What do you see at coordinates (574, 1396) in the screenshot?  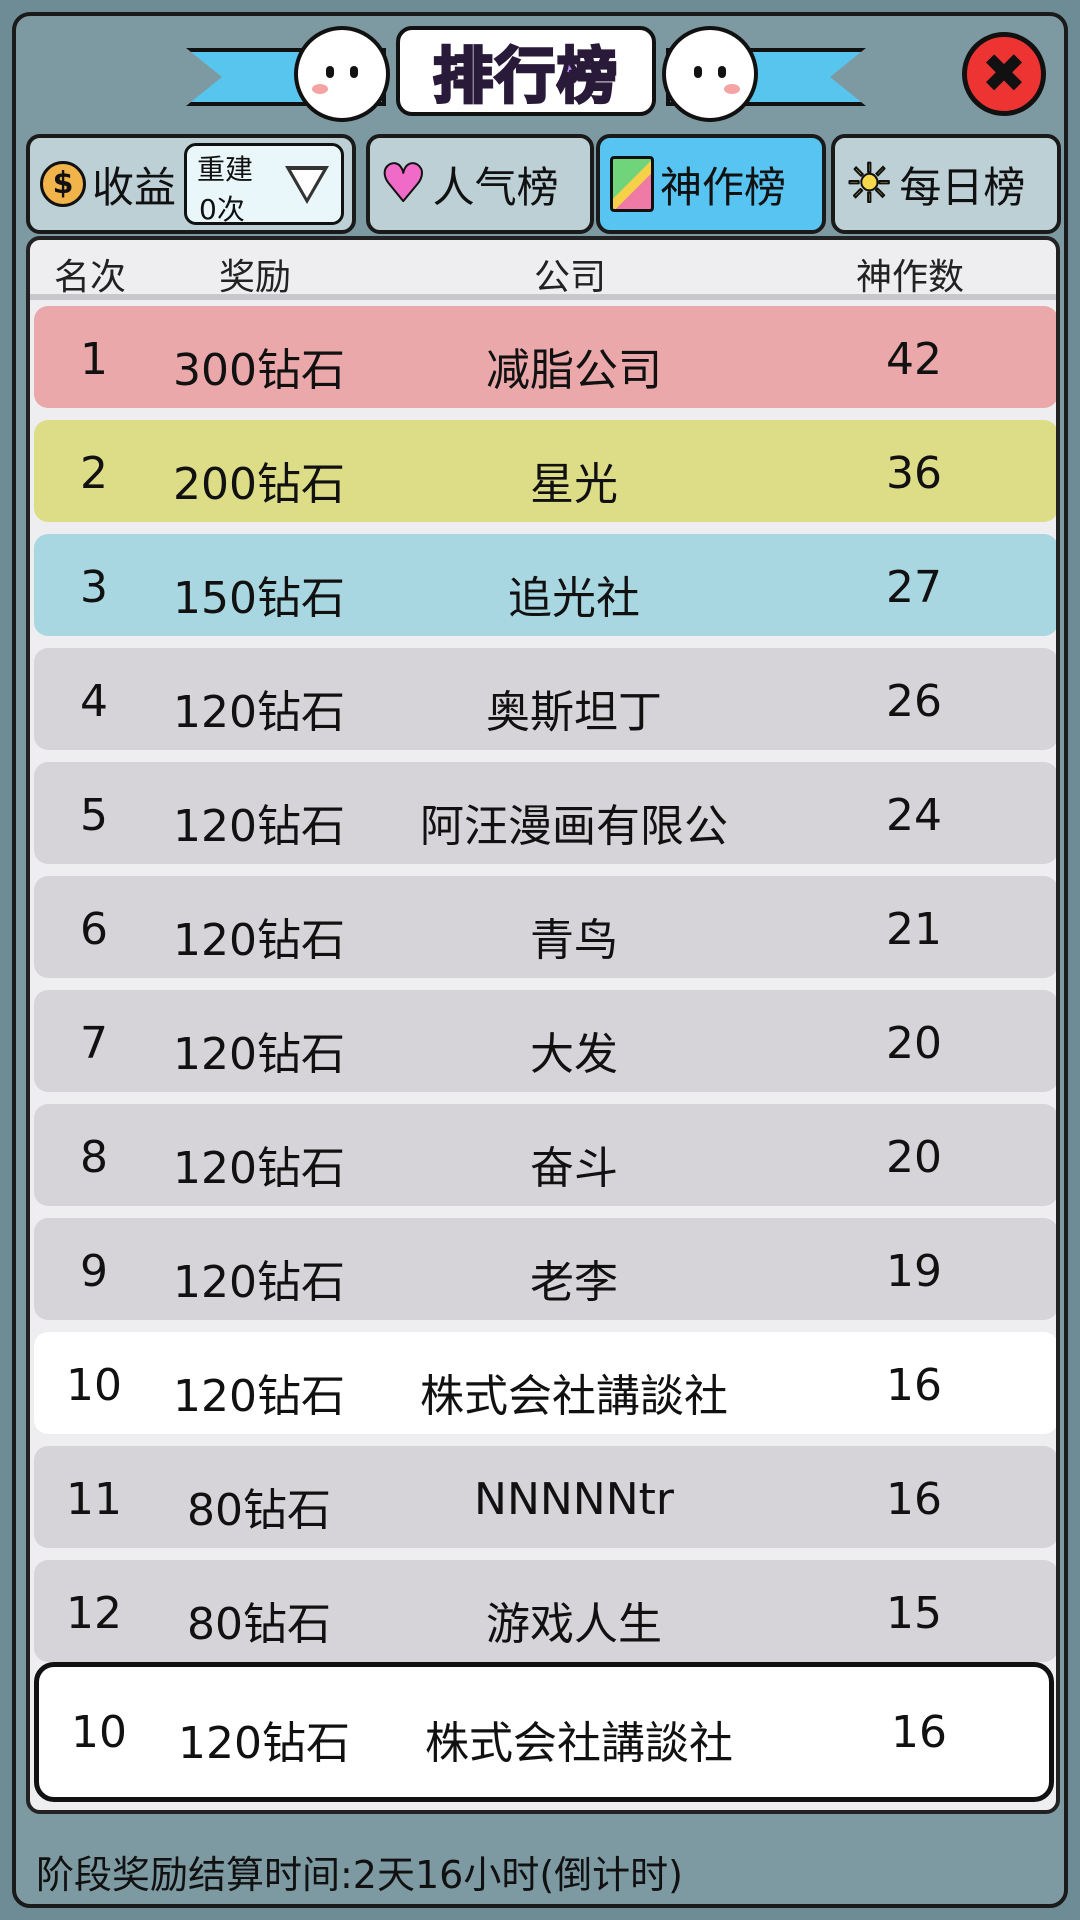 I see `row-company: 株式会社講談社` at bounding box center [574, 1396].